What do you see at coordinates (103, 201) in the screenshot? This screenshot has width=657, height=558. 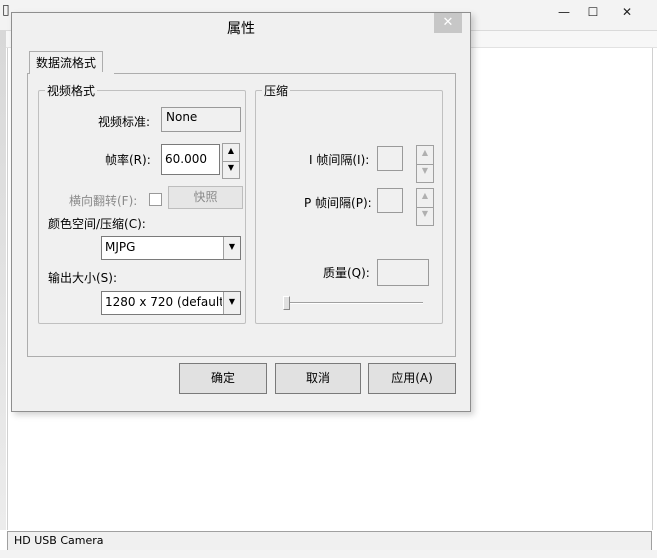 I see `flip-horizontal-label: 横向翻转(F):` at bounding box center [103, 201].